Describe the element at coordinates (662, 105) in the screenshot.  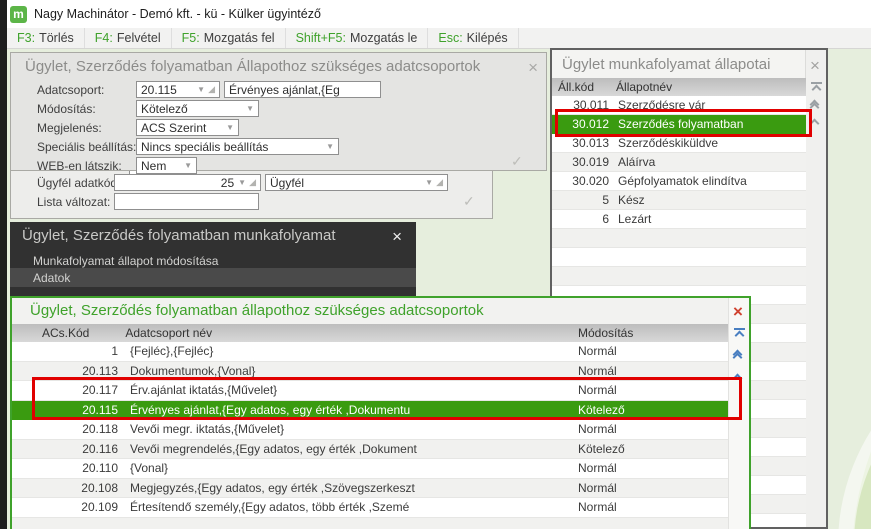
I see `table-cell-name: Szerződésre vár` at that location.